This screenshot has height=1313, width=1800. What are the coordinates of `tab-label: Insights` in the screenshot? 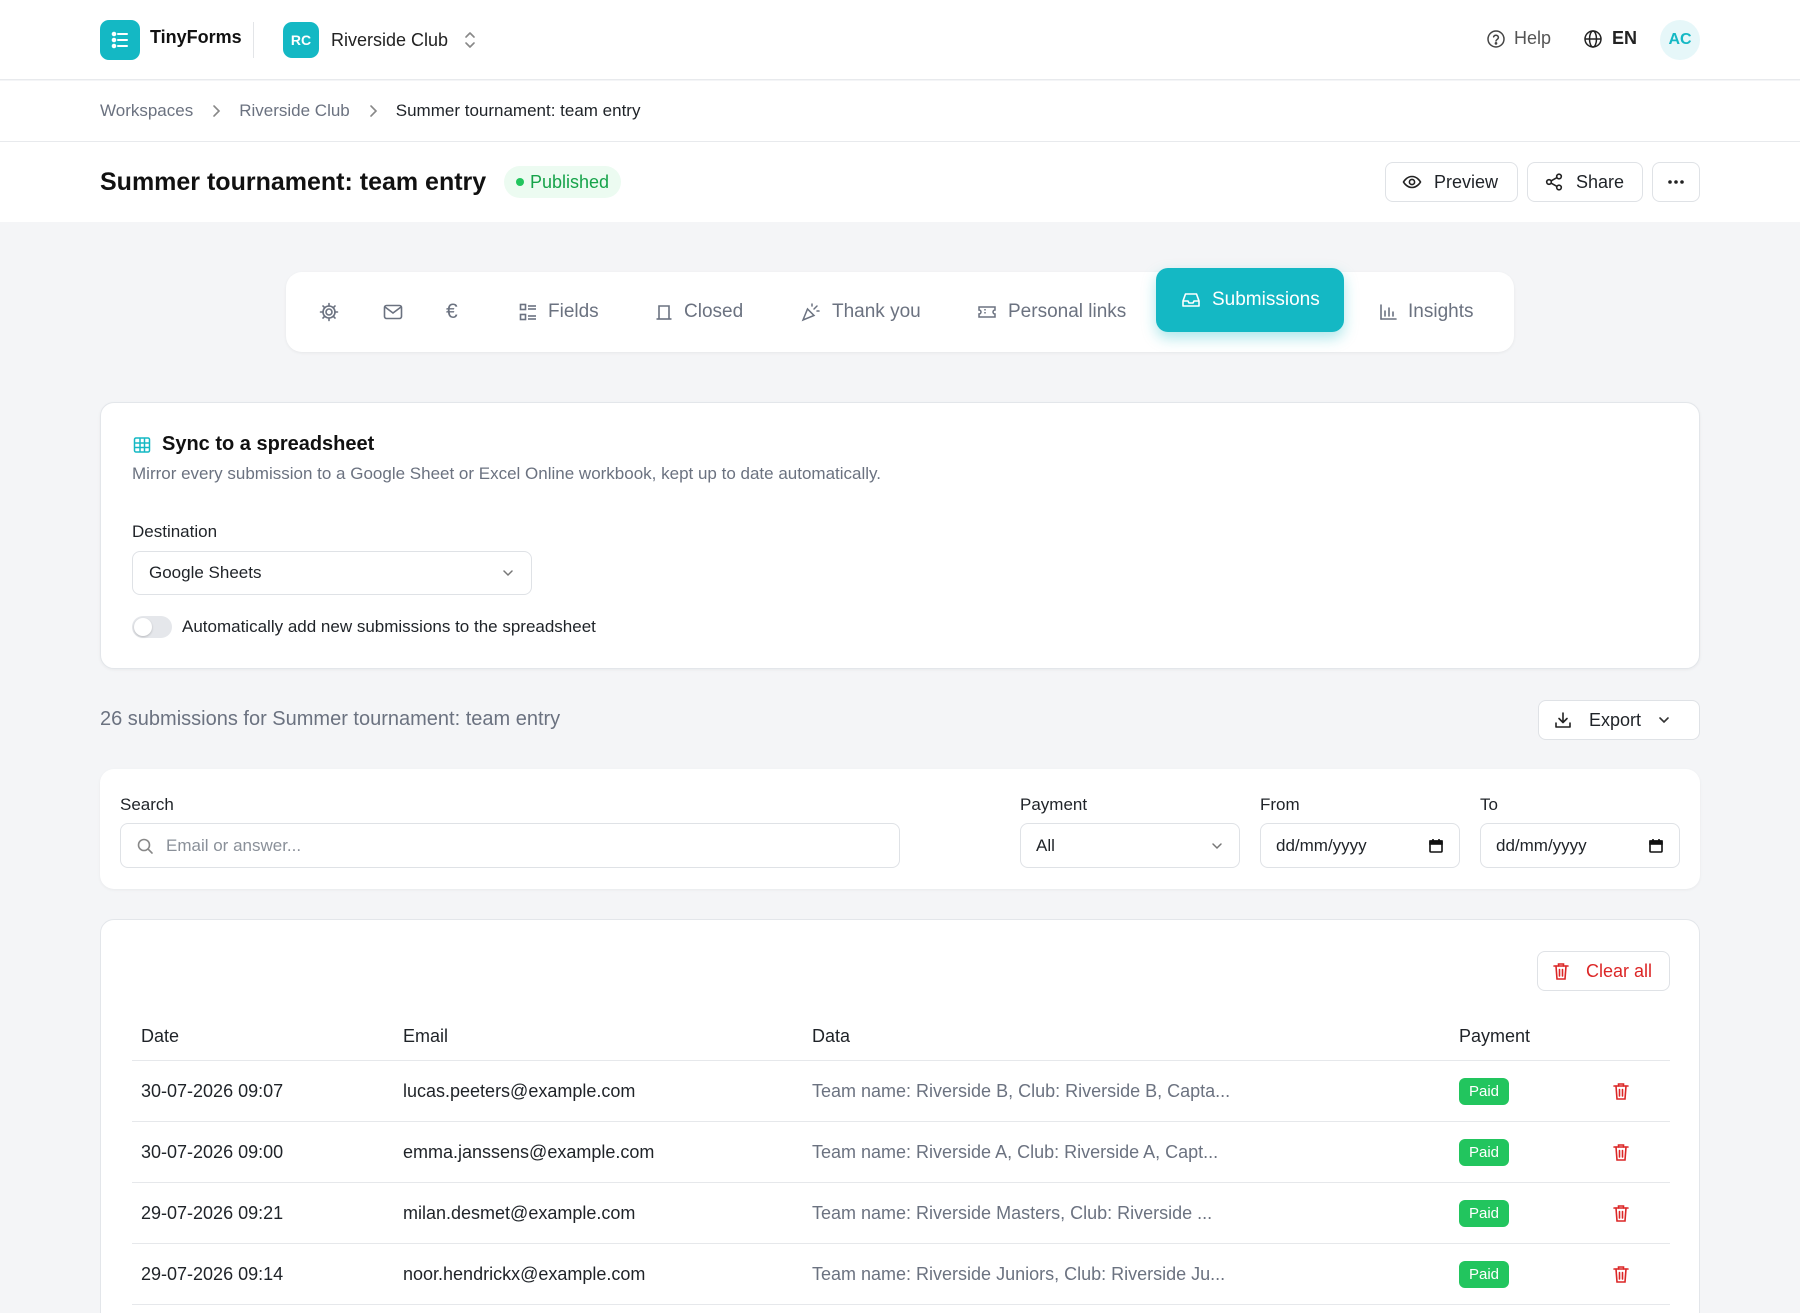 It's located at (1441, 311).